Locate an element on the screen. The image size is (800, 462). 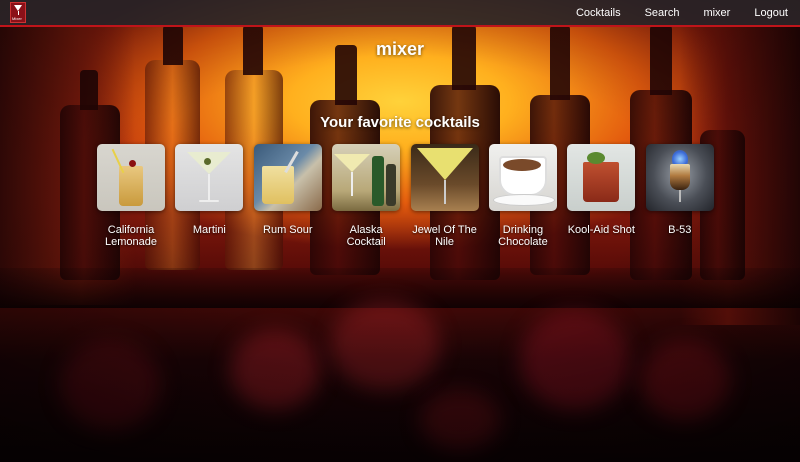
cocktail-name: Kool-Aid Shot is located at coordinates (601, 230).